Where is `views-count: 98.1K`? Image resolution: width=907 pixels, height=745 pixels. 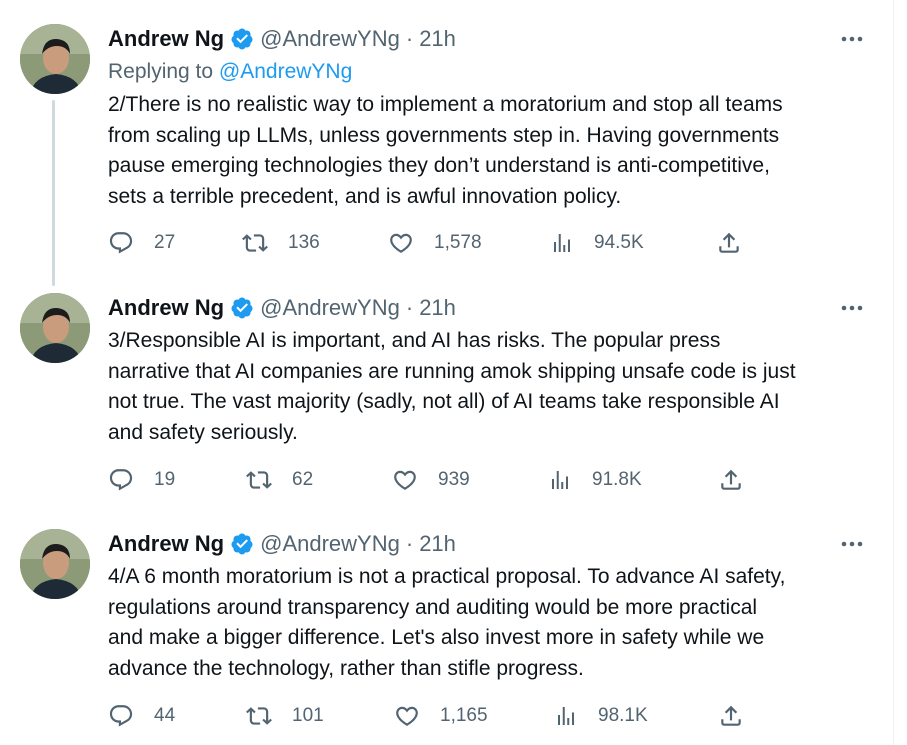
views-count: 98.1K is located at coordinates (623, 715).